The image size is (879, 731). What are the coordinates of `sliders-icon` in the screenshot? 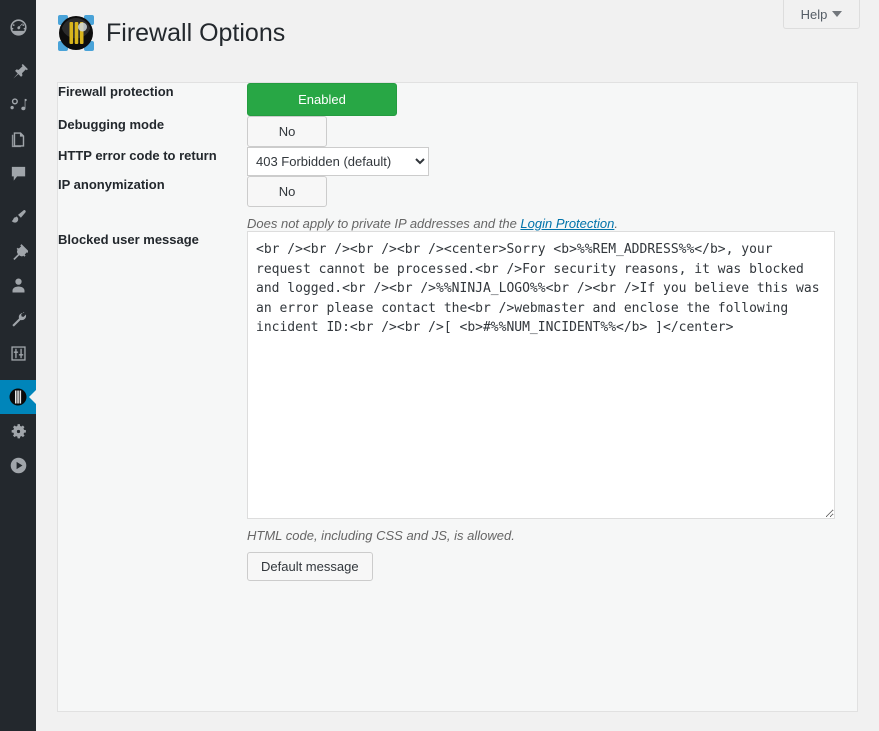 It's located at (18, 353).